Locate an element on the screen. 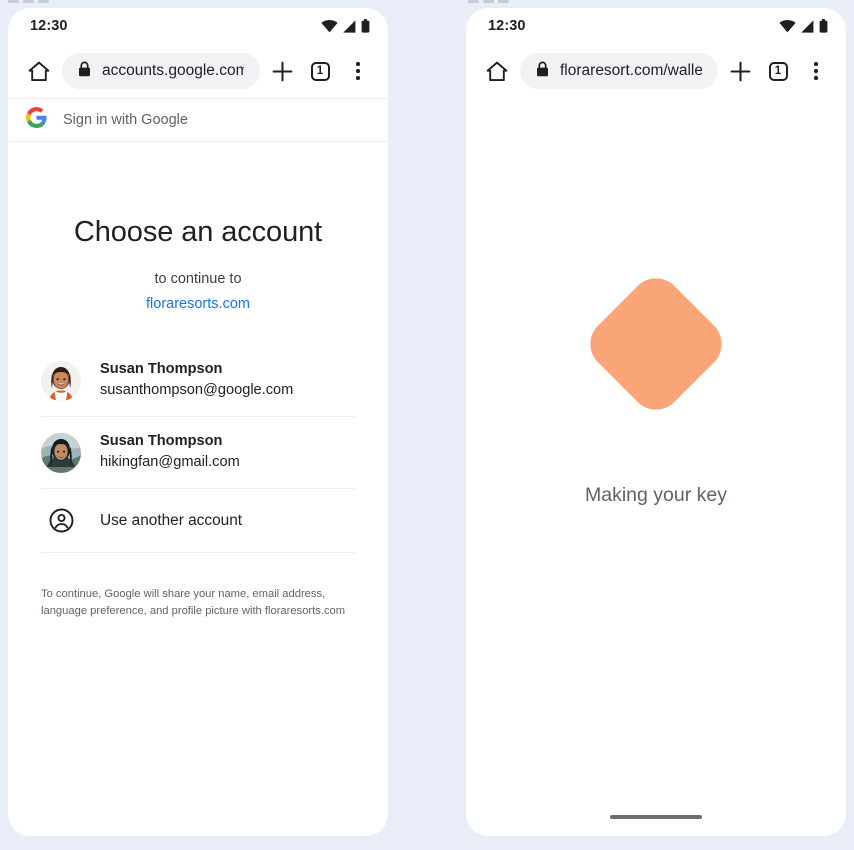  use-another-account-button: Use another account is located at coordinates (198, 521).